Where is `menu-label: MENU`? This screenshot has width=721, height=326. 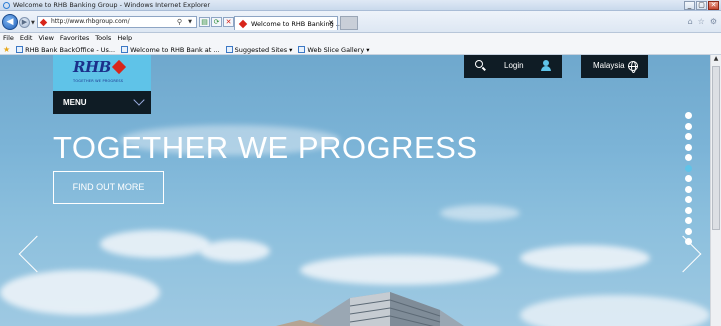 menu-label: MENU is located at coordinates (75, 102).